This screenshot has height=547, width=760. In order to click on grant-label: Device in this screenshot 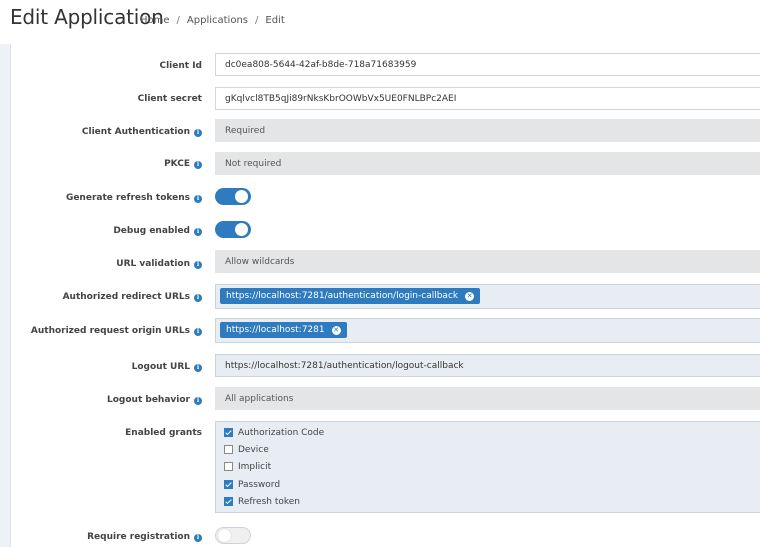, I will do `click(253, 450)`.